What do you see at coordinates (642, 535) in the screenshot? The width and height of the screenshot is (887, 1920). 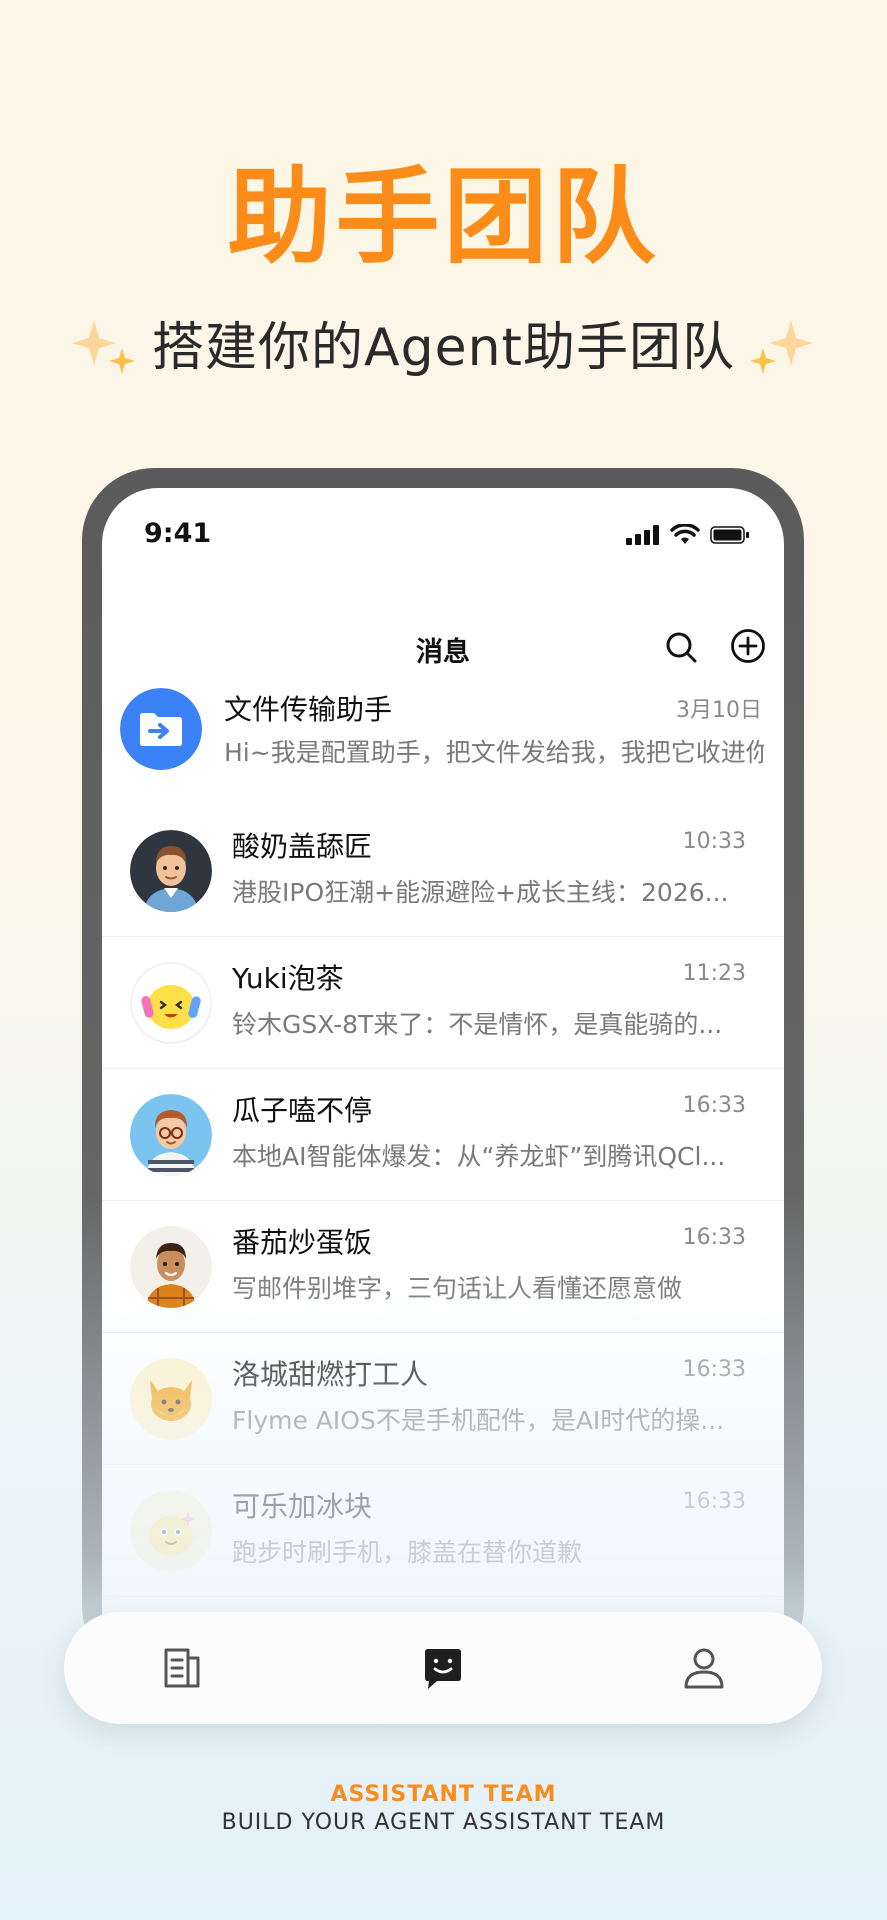 I see `signal-icon` at bounding box center [642, 535].